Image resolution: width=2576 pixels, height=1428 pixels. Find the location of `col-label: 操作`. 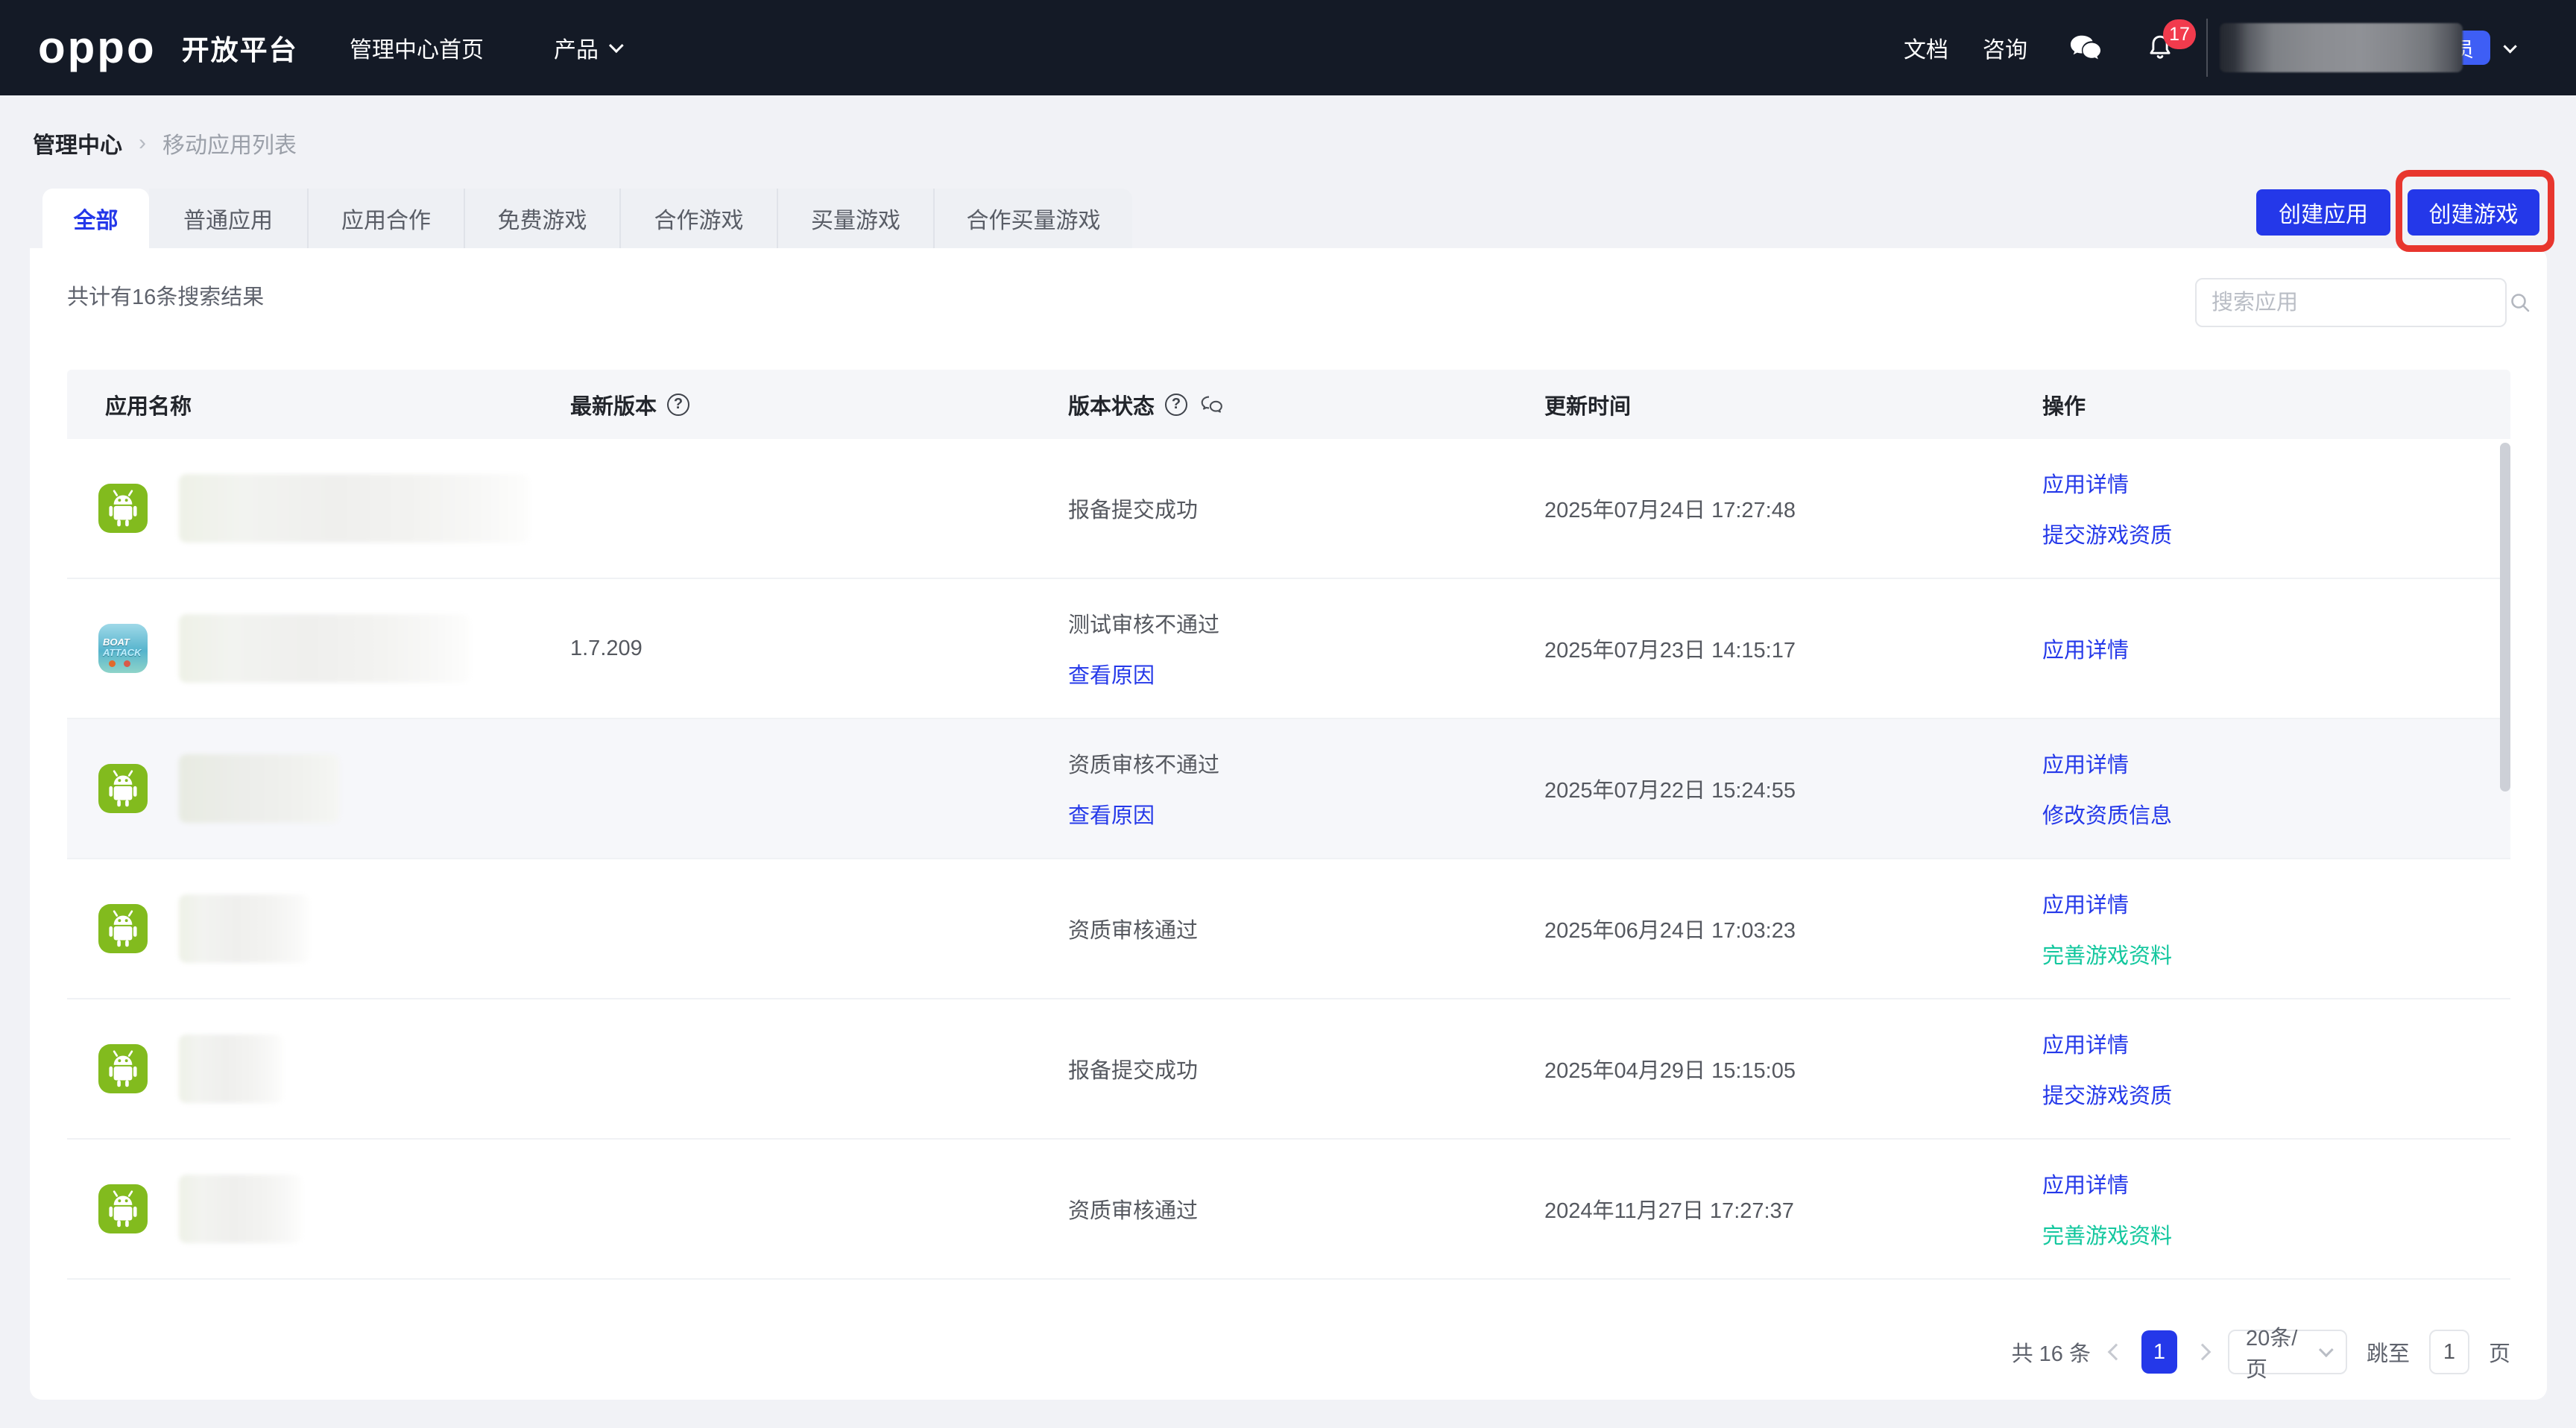

col-label: 操作 is located at coordinates (2064, 406).